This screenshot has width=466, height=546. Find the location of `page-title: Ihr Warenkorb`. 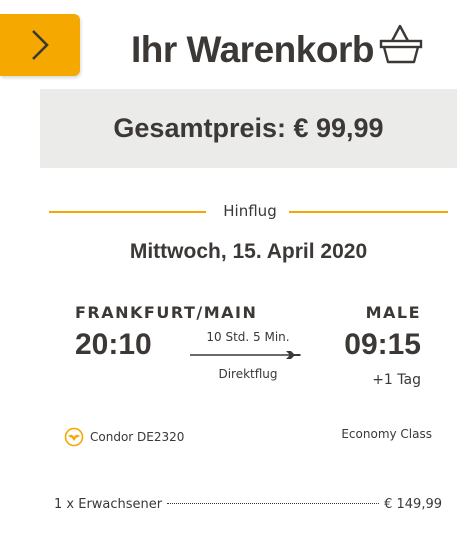

page-title: Ihr Warenkorb is located at coordinates (252, 49).